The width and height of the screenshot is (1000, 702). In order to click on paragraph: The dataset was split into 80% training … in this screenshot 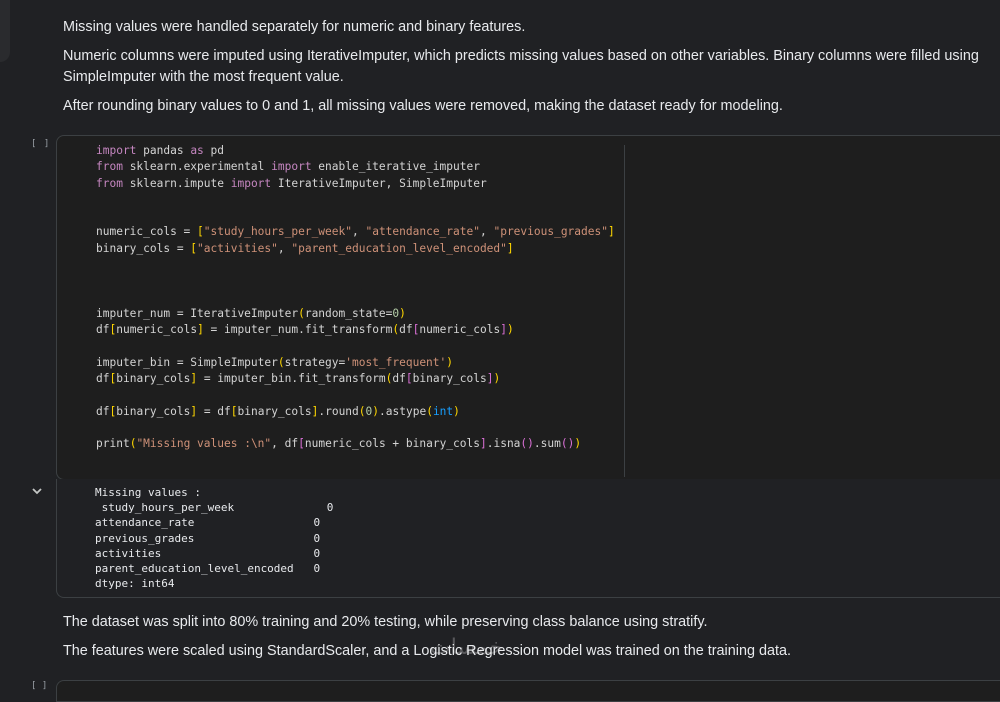, I will do `click(385, 622)`.